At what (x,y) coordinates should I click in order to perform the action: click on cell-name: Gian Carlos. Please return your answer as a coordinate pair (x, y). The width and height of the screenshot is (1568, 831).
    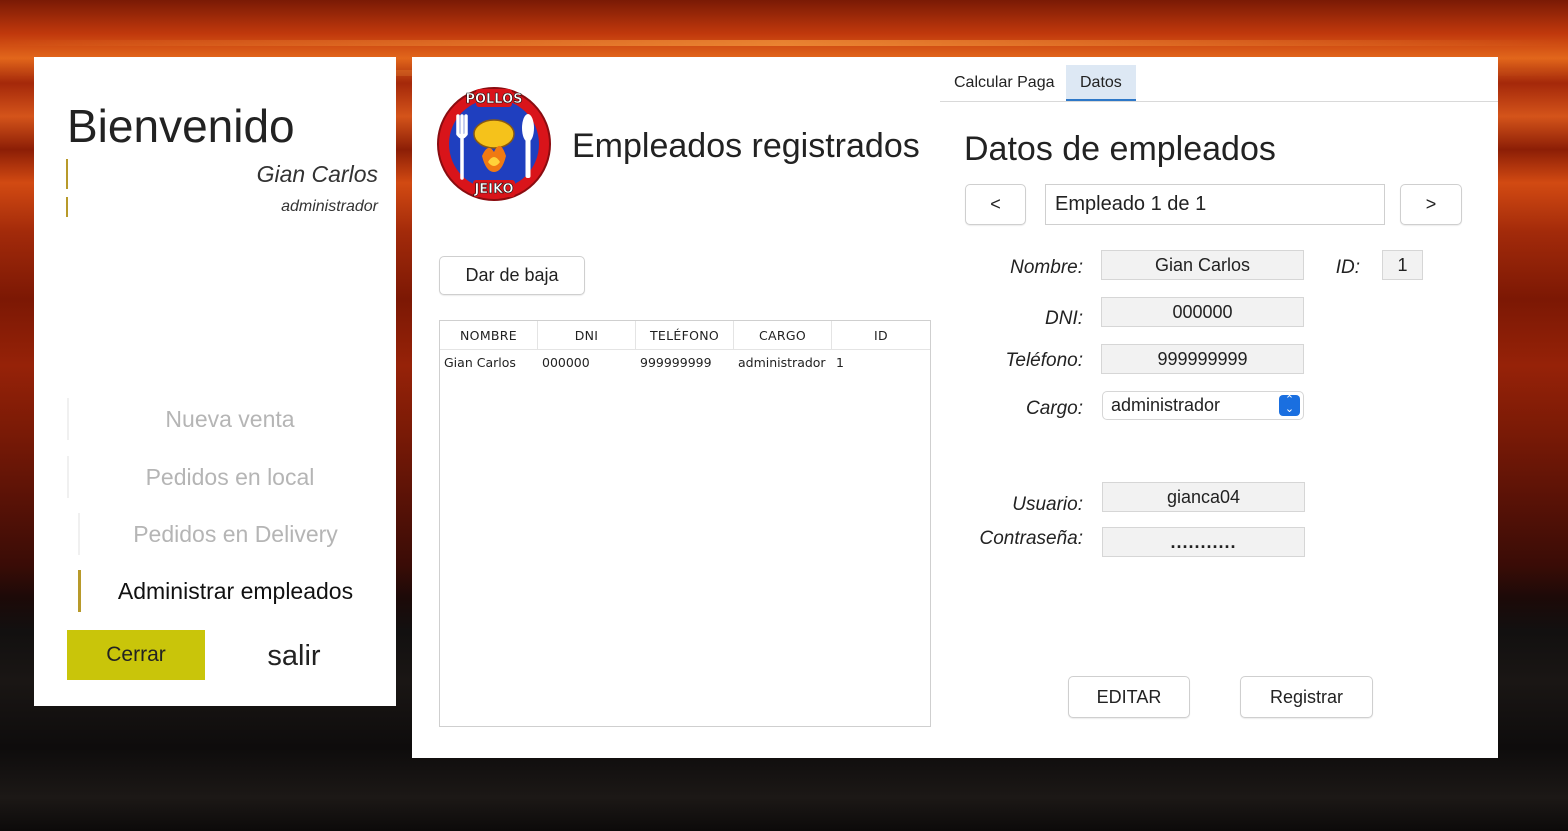
    Looking at the image, I should click on (480, 362).